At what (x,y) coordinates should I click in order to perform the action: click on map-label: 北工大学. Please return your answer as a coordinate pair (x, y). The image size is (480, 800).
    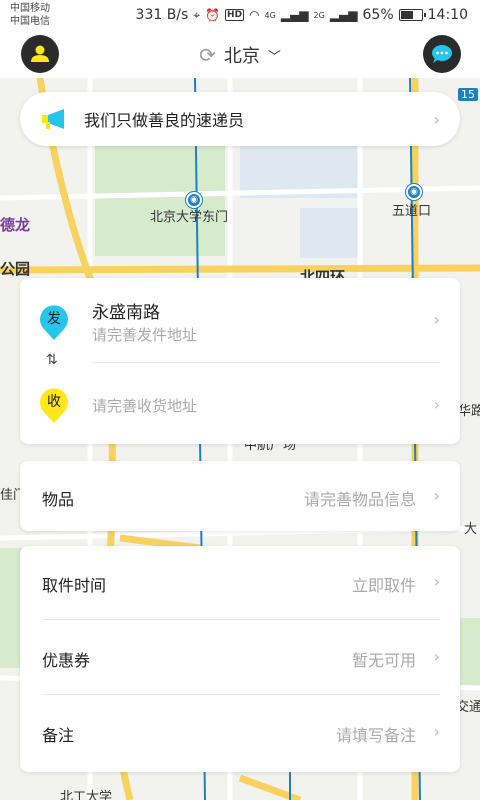
    Looking at the image, I should click on (86, 795).